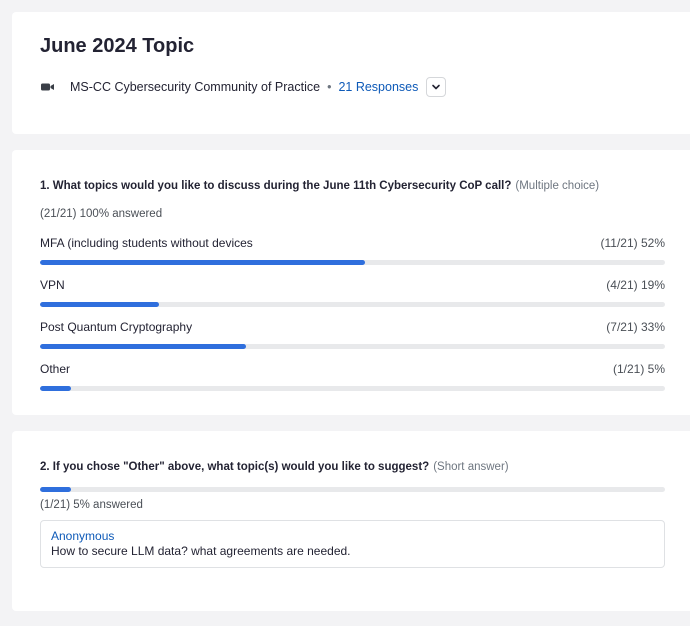 The image size is (690, 626). I want to click on option-stat: (1/21) 5%, so click(638, 369).